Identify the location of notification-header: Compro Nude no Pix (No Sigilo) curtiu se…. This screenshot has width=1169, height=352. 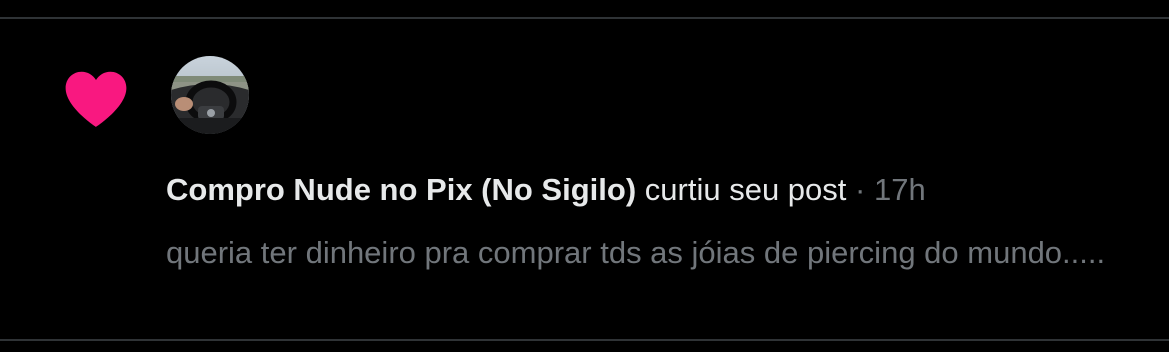
(546, 190).